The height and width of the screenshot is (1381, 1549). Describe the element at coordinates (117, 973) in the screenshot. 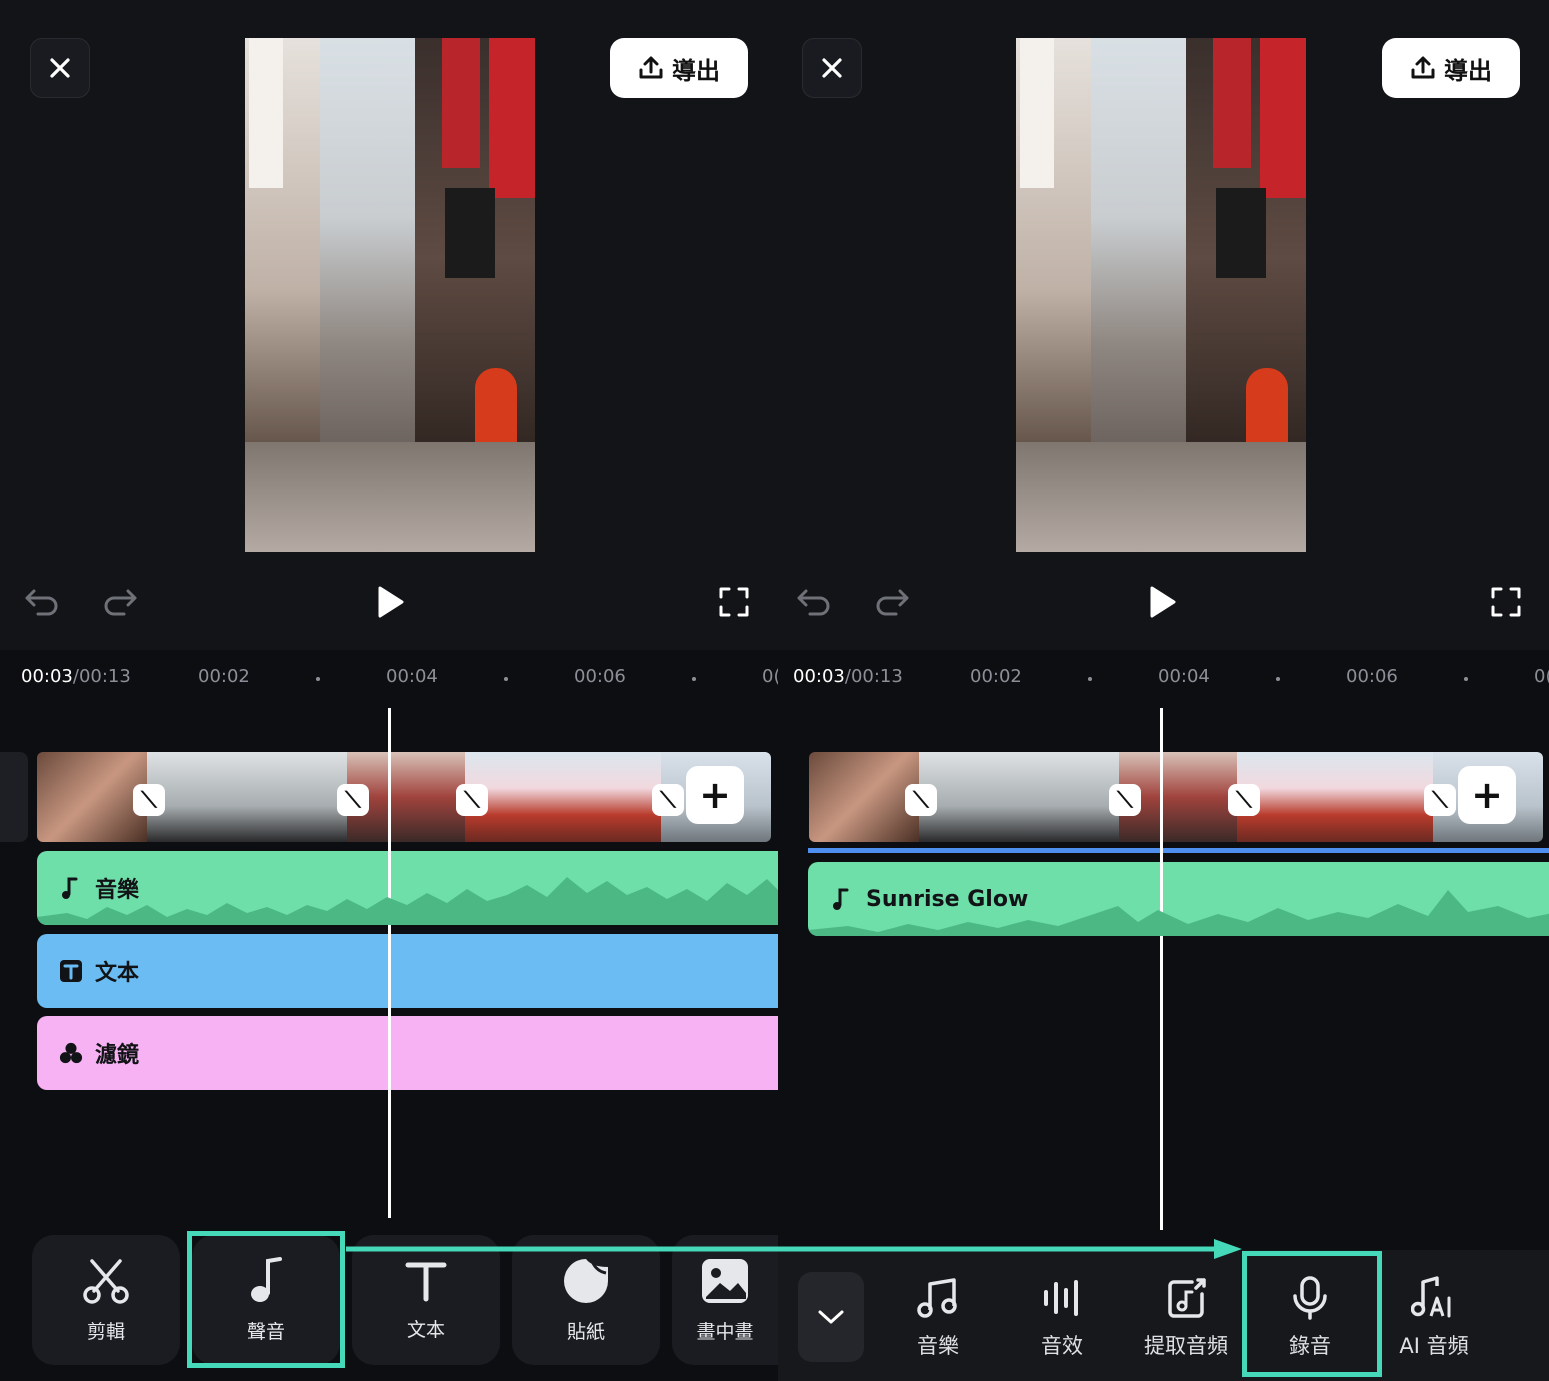

I see `text-track-label: 文本` at that location.